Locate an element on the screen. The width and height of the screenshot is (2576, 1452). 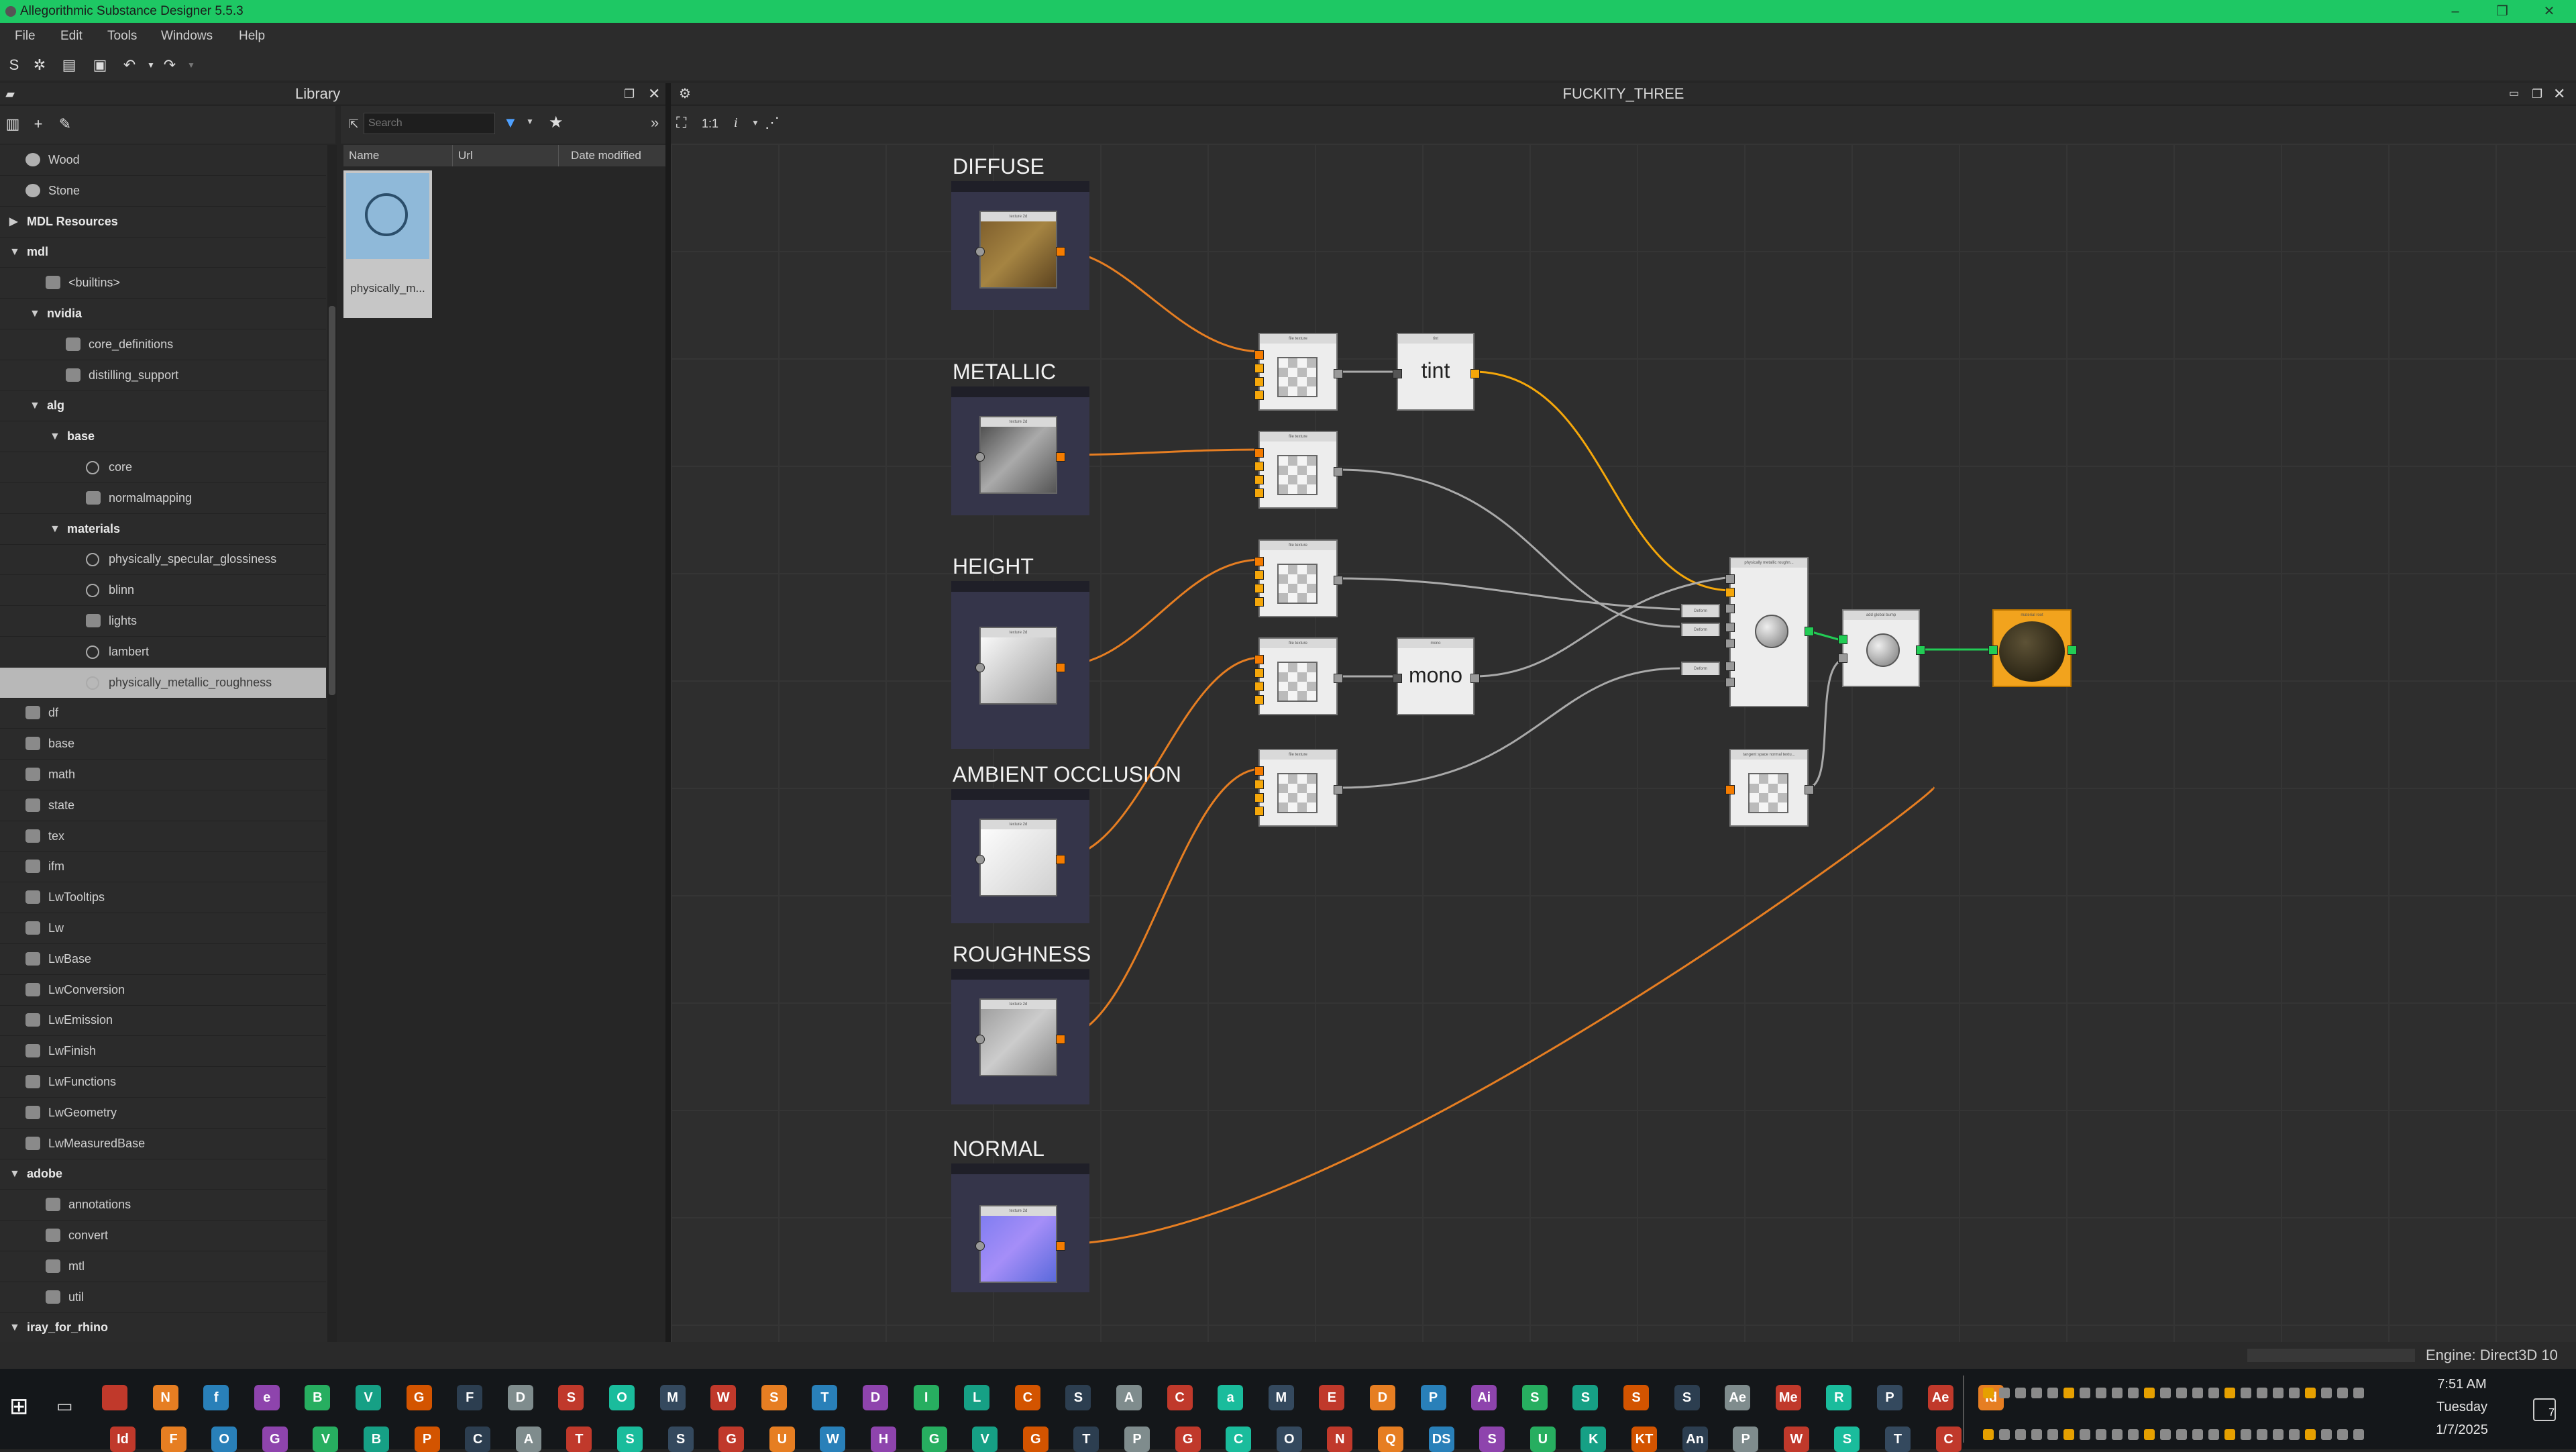
taskbar-app-icon: L is located at coordinates (977, 1397).